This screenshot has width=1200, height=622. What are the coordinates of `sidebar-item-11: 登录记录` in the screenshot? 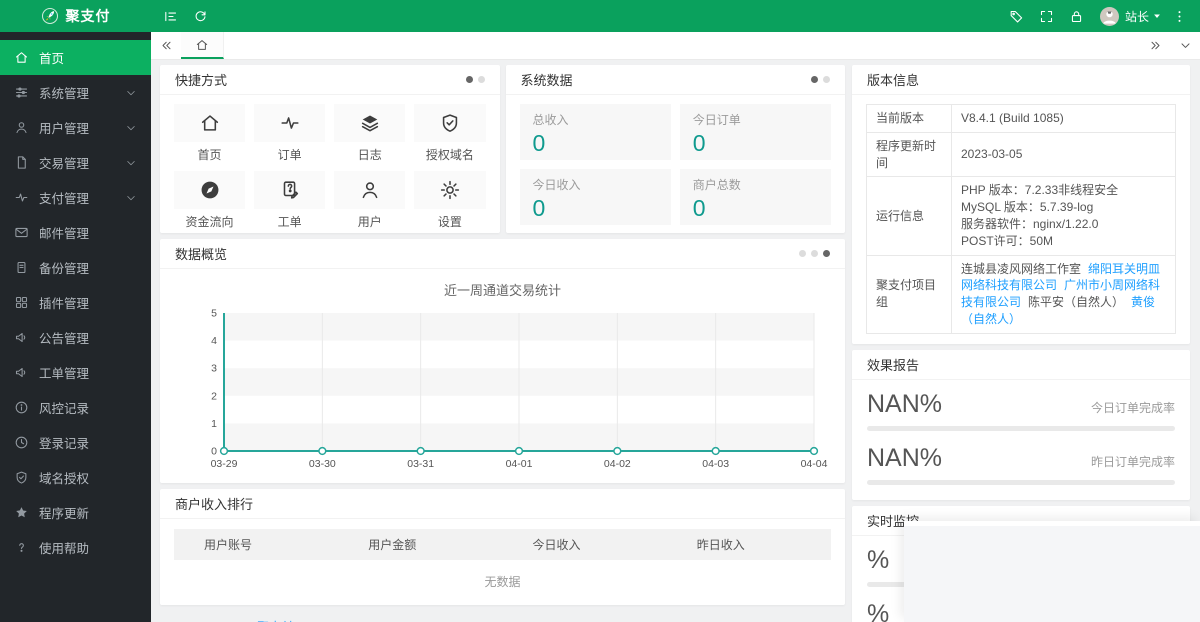 It's located at (75, 442).